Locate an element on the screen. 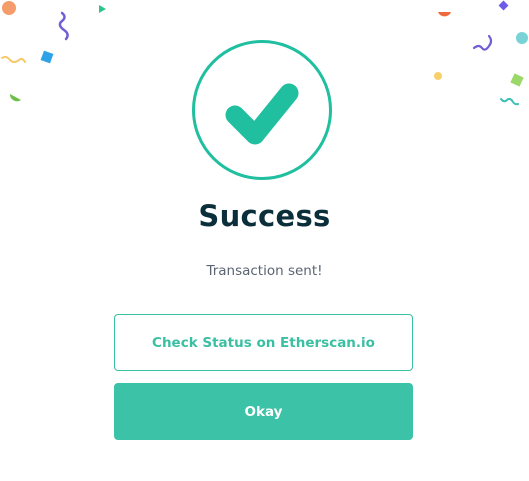 The height and width of the screenshot is (481, 529). dialog-title: Success is located at coordinates (264, 216).